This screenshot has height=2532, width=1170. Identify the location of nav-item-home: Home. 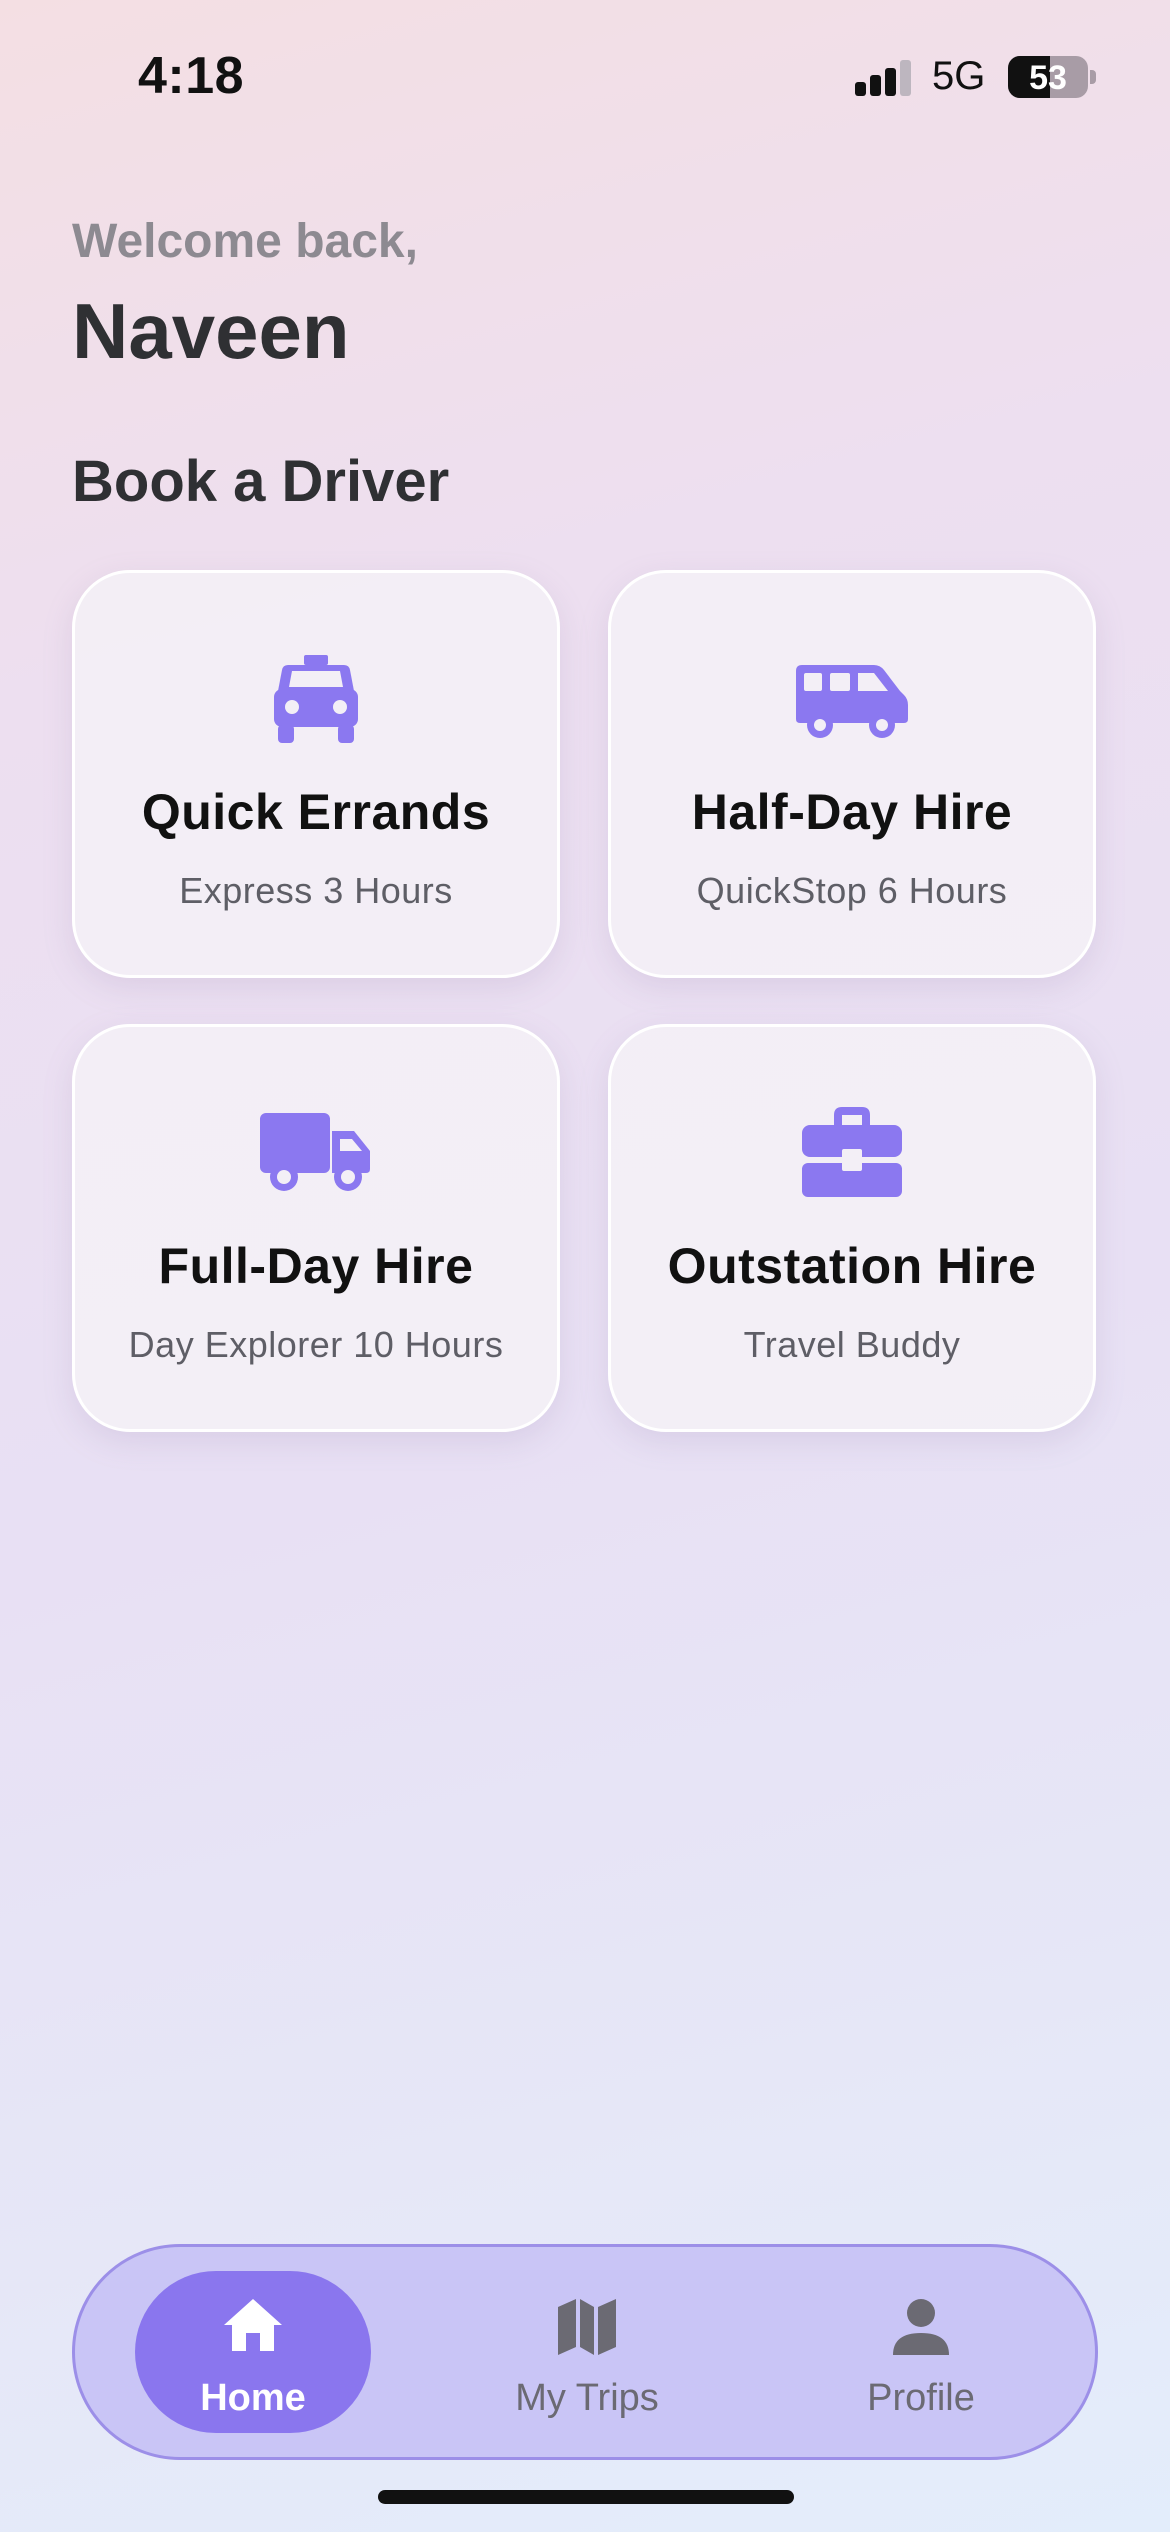
(253, 2352).